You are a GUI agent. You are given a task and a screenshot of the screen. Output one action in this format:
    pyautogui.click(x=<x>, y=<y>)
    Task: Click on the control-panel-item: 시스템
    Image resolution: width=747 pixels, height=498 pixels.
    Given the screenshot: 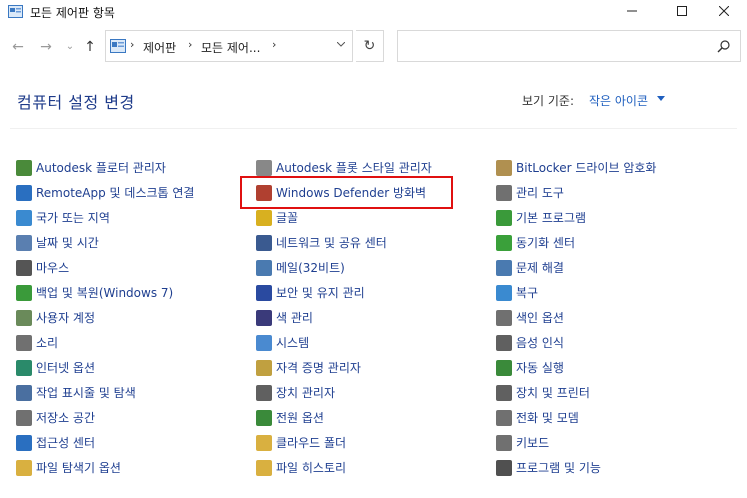 What is the action you would take?
    pyautogui.click(x=344, y=342)
    